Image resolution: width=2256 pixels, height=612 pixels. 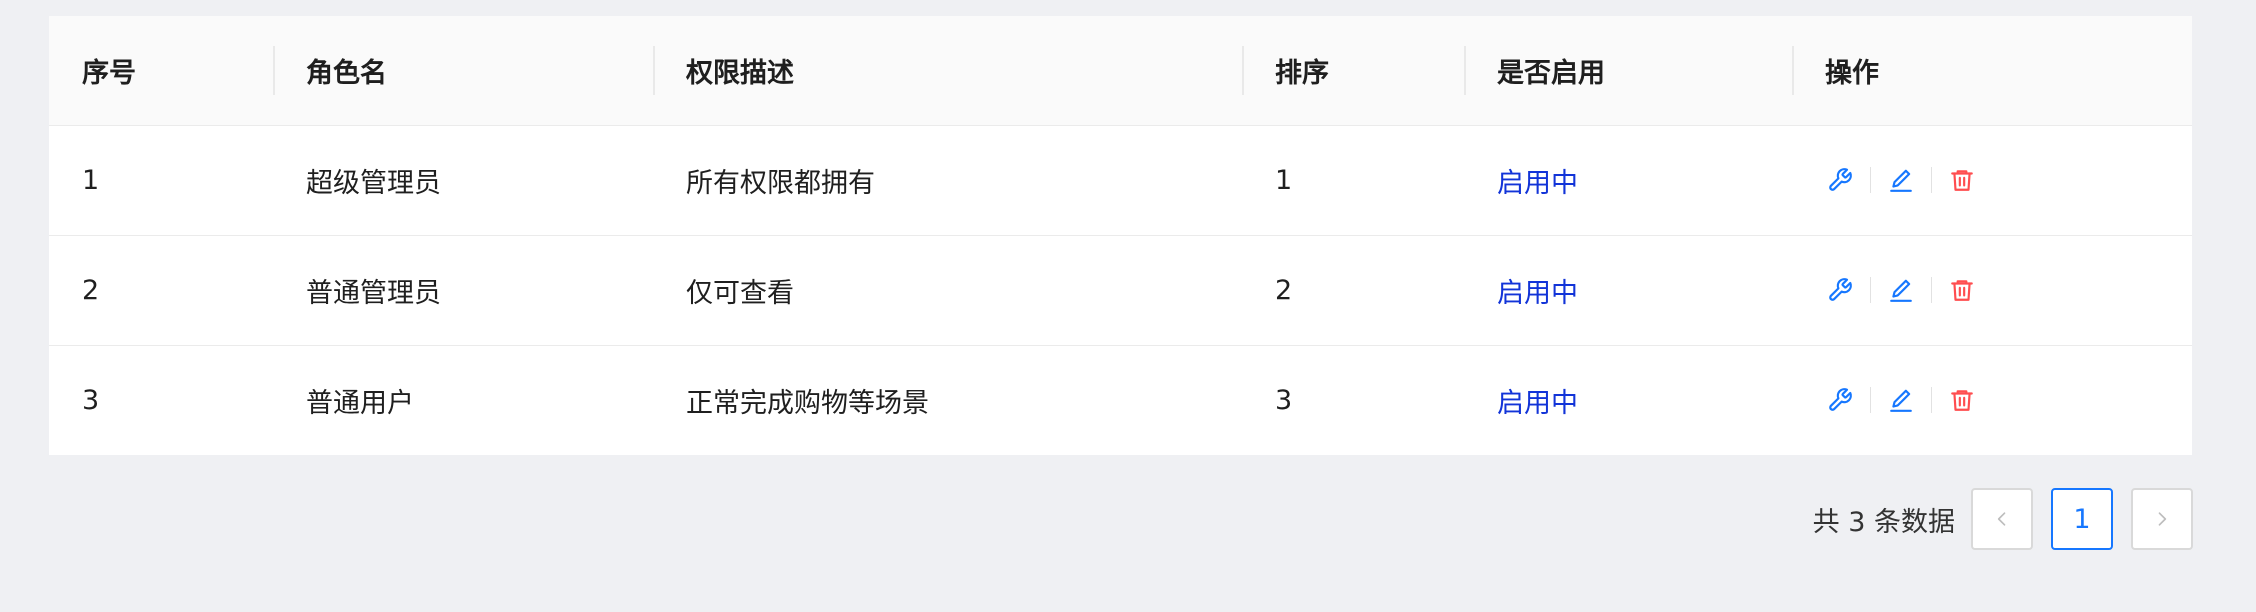 What do you see at coordinates (463, 71) in the screenshot?
I see `header-role-name: 角色名` at bounding box center [463, 71].